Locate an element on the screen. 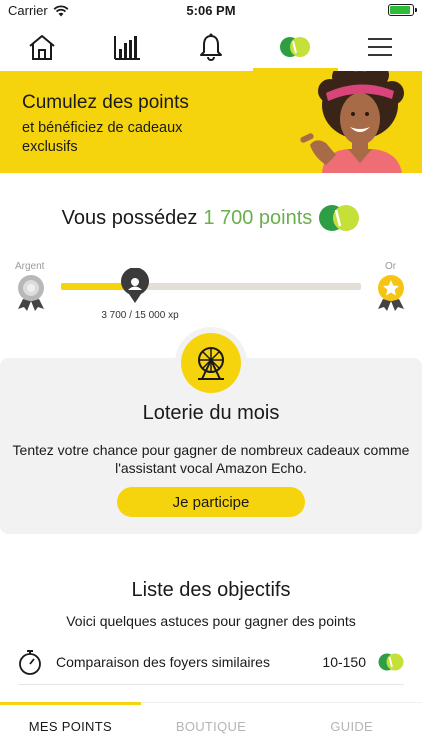  status-time: 5:06 PM is located at coordinates (211, 10).